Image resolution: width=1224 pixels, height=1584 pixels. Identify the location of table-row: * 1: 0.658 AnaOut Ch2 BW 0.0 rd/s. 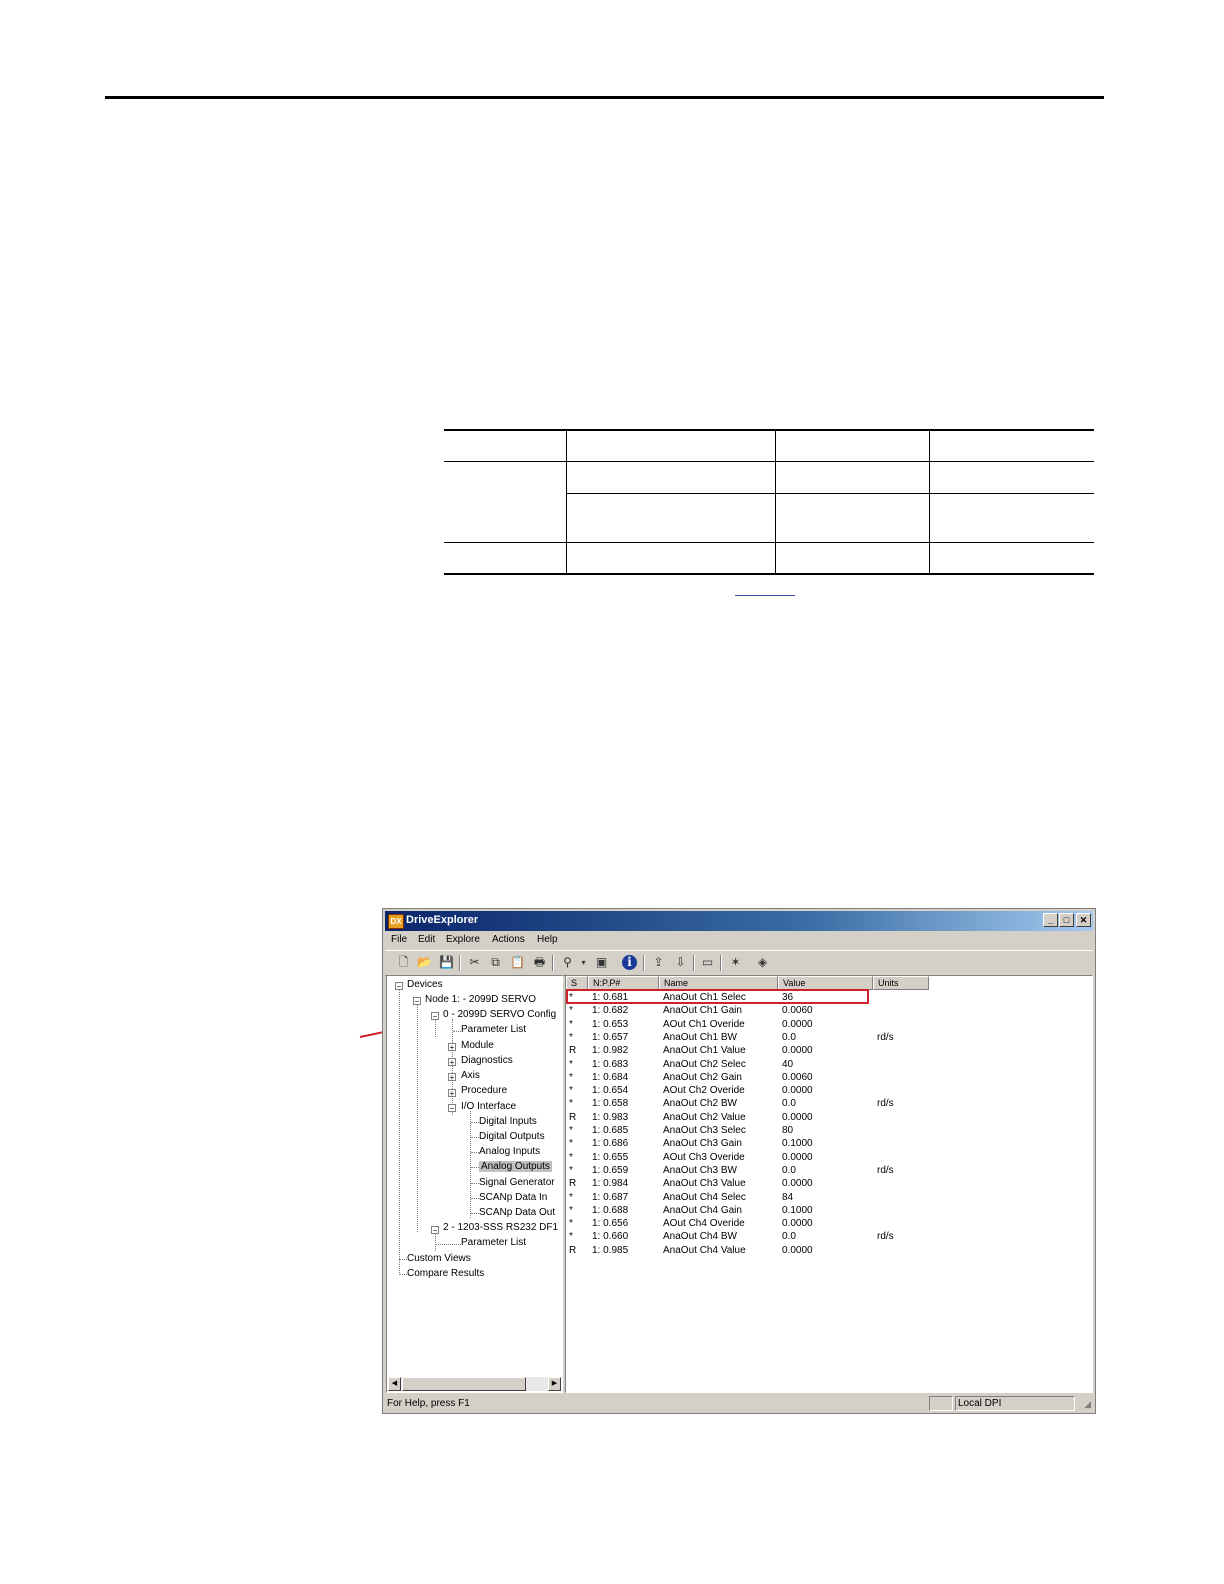
(826, 1104).